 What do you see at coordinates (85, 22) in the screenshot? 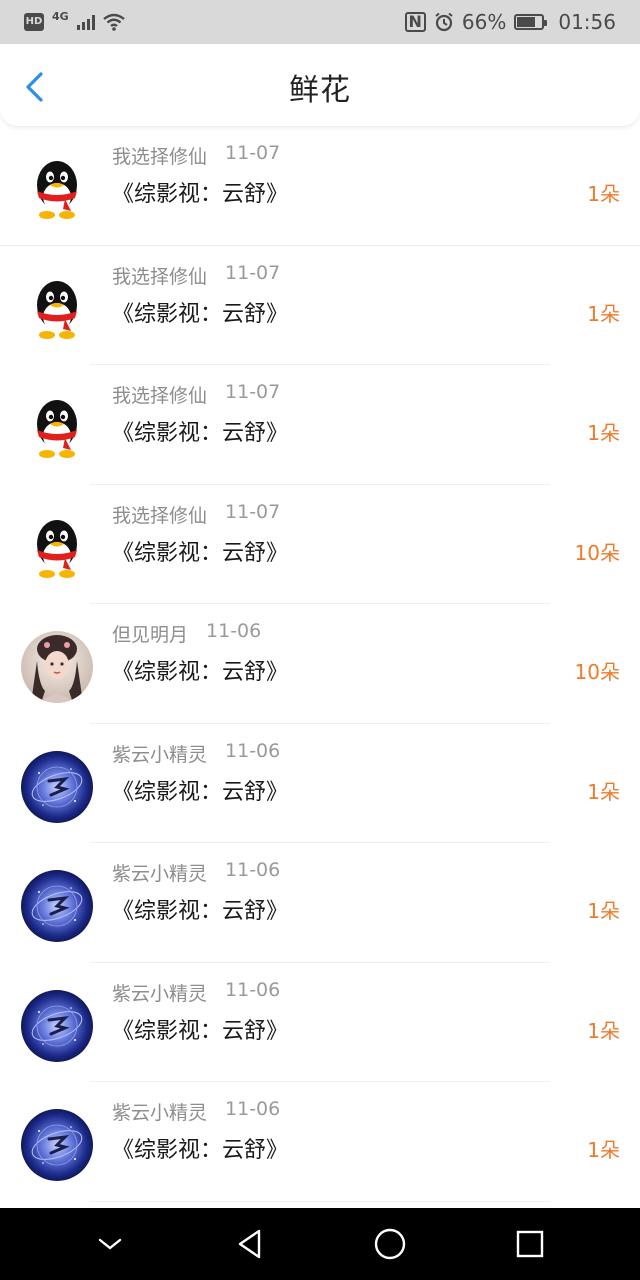
I see `signal-icon` at bounding box center [85, 22].